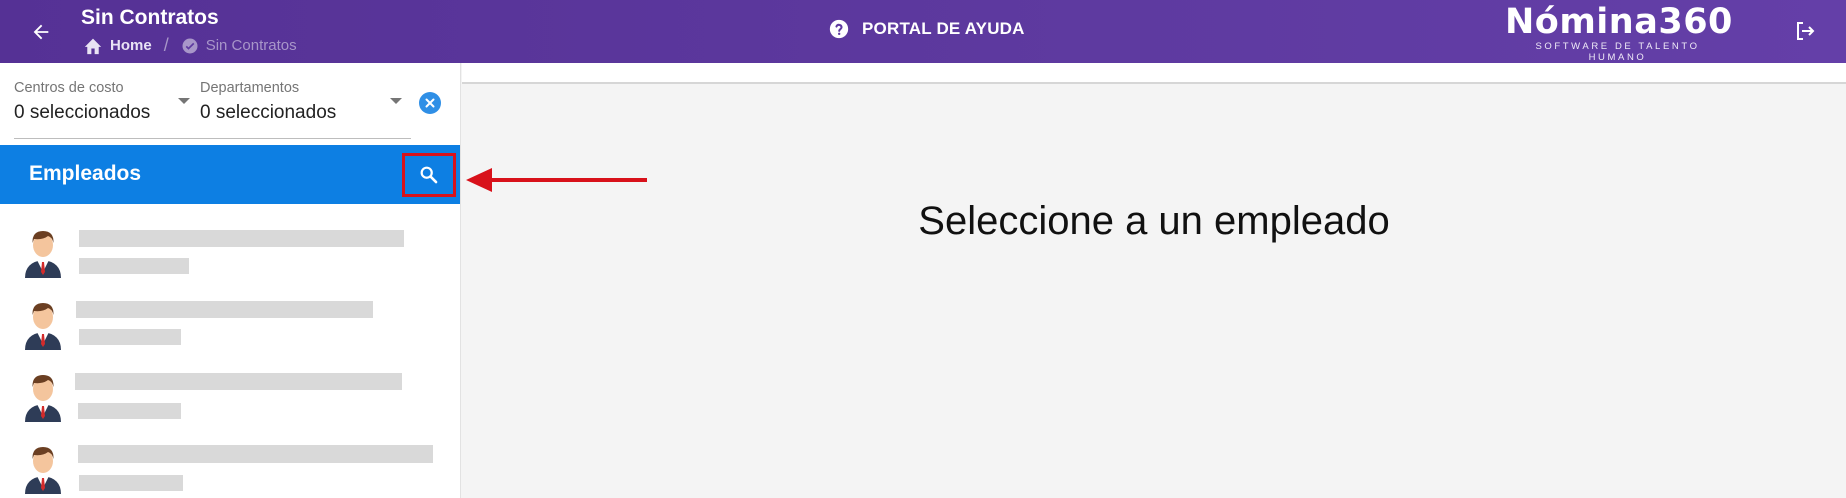 The width and height of the screenshot is (1846, 498). What do you see at coordinates (82, 112) in the screenshot?
I see `cost-center-value: 0 seleccionados` at bounding box center [82, 112].